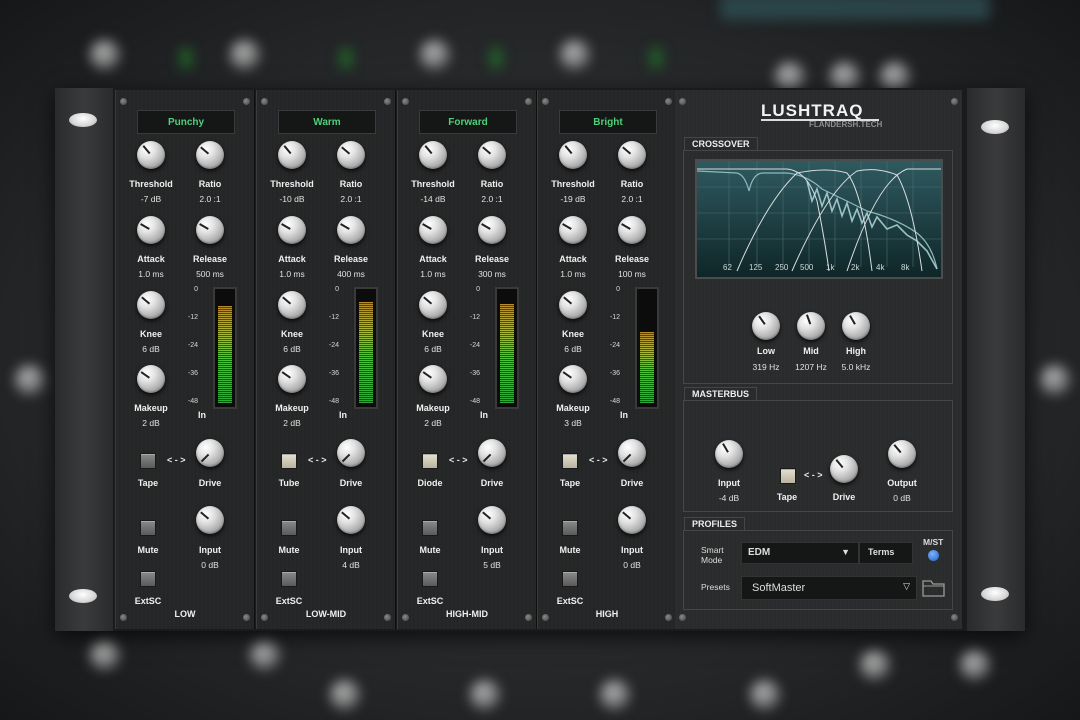 The width and height of the screenshot is (1080, 720). Describe the element at coordinates (123, 101) in the screenshot. I see `screw` at that location.